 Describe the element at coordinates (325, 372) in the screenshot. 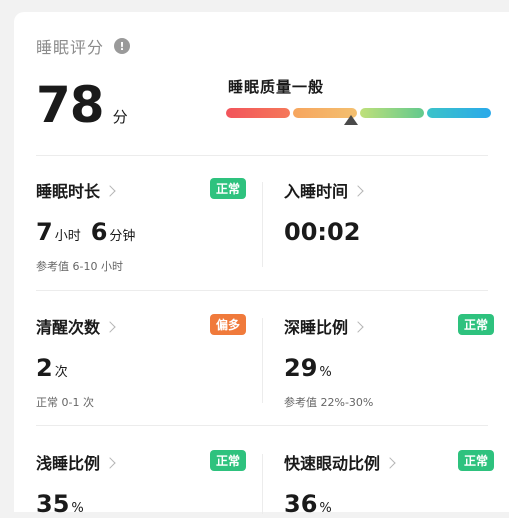

I see `deep-ratio-unit: %` at that location.